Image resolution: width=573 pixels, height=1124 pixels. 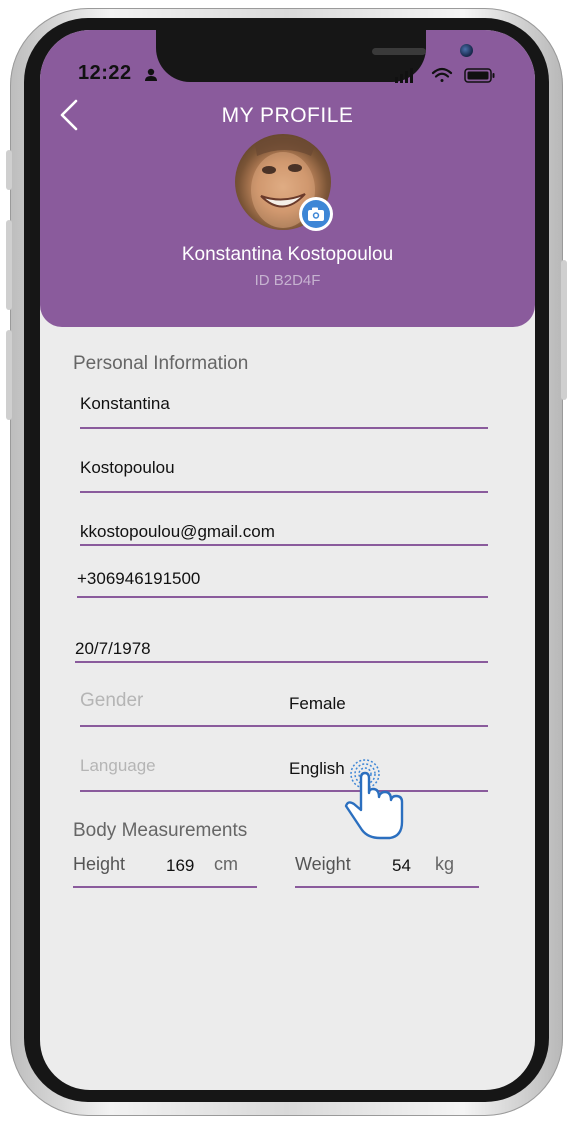 I want to click on person-icon, so click(x=151, y=74).